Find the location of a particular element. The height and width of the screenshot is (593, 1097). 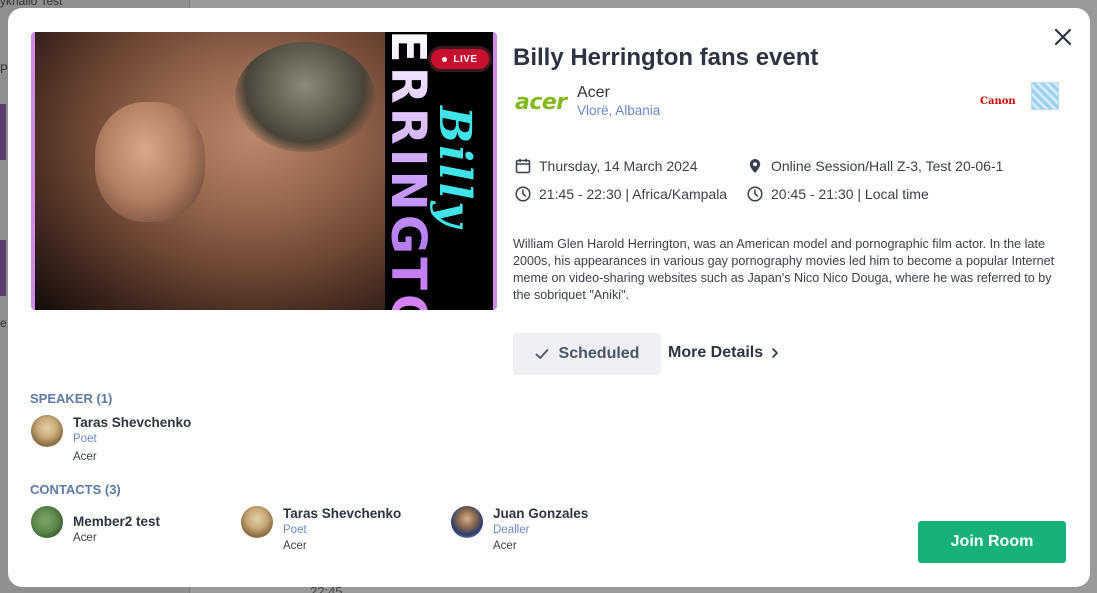

more-details-link: More Details is located at coordinates (723, 353).